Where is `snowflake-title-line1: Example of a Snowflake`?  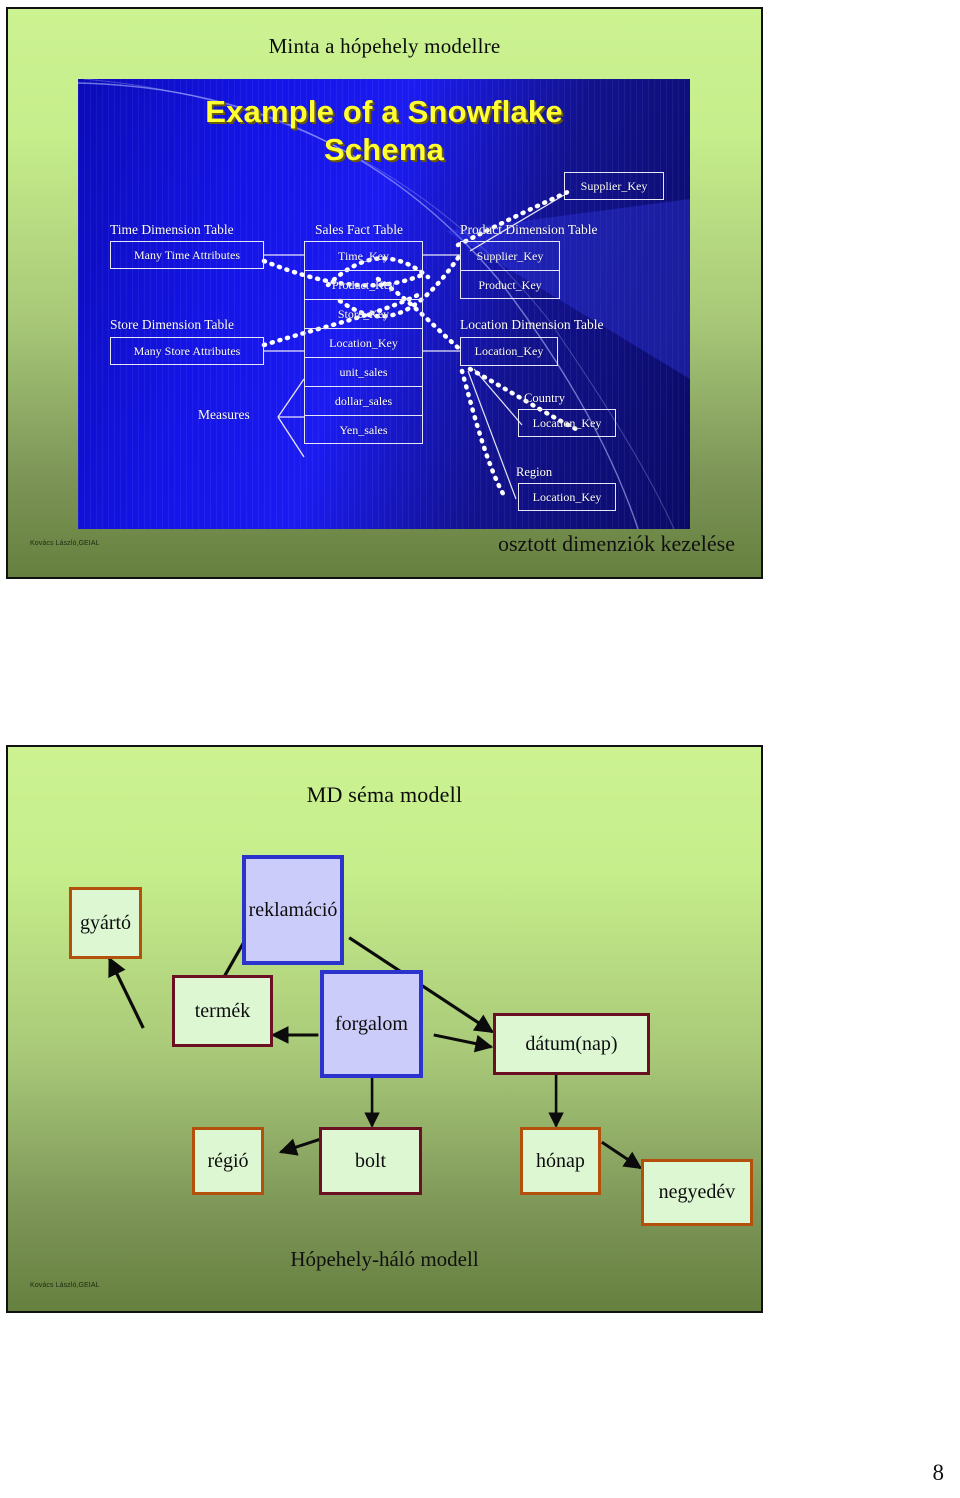
snowflake-title-line1: Example of a Snowflake is located at coordinates (384, 111).